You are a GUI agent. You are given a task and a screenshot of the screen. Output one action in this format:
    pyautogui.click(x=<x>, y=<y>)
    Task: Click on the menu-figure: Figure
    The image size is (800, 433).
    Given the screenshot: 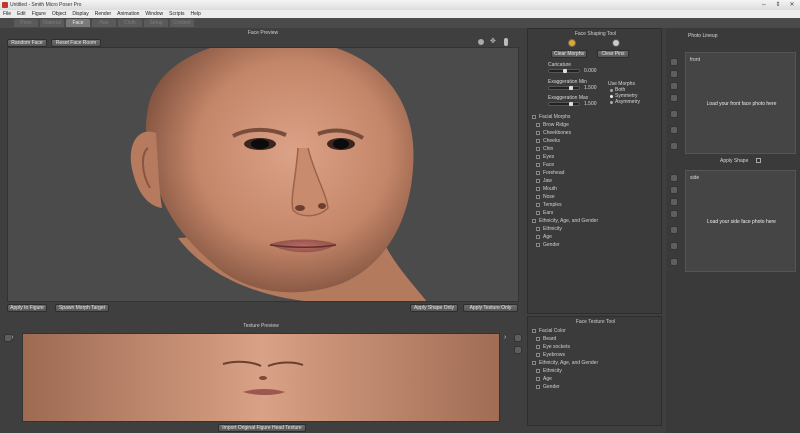 What is the action you would take?
    pyautogui.click(x=39, y=14)
    